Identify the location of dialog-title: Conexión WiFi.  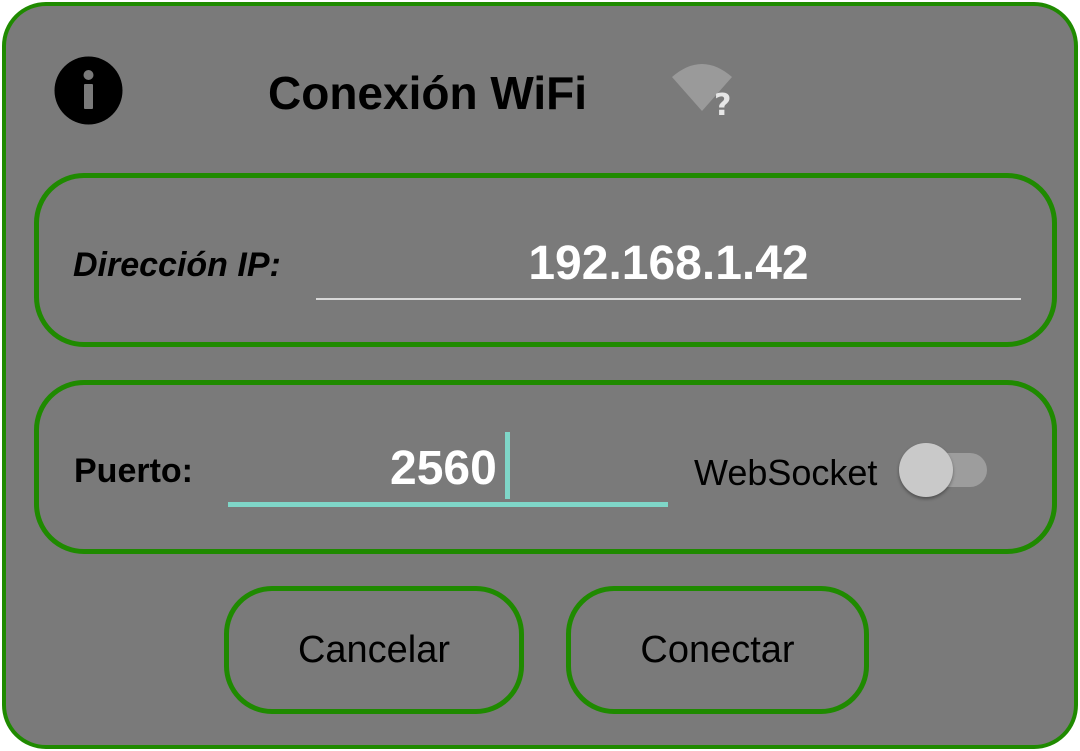
(428, 93).